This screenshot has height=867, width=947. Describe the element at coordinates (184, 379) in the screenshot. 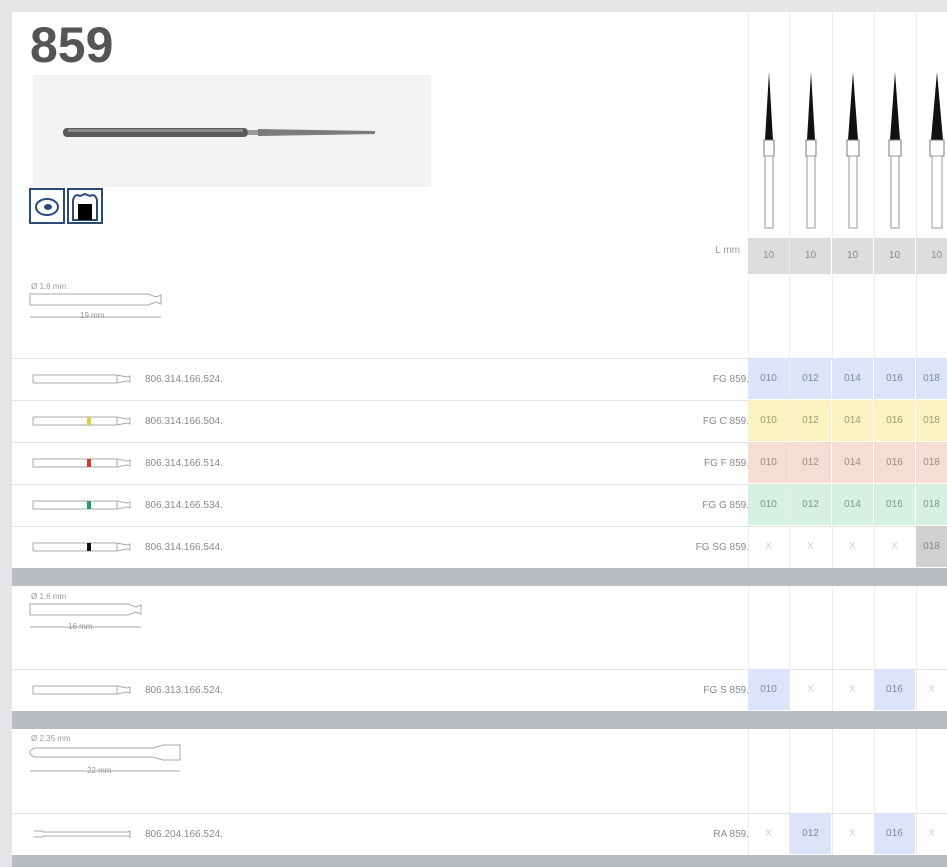

I see `article-code: 806.314.166.524.` at that location.